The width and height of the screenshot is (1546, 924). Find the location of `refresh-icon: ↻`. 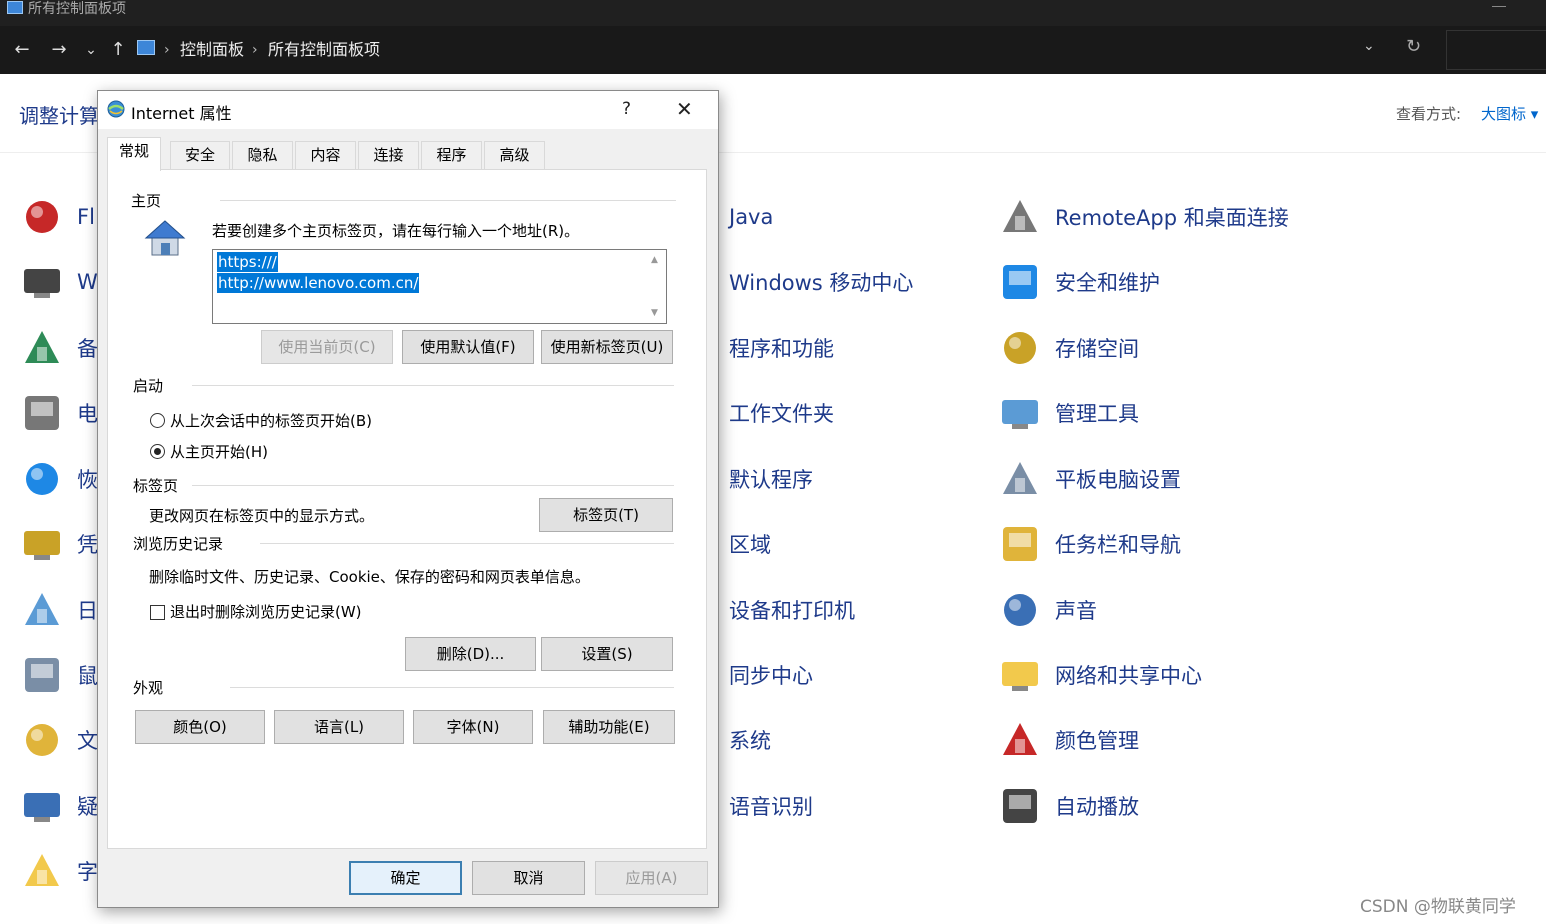

refresh-icon: ↻ is located at coordinates (1413, 46).